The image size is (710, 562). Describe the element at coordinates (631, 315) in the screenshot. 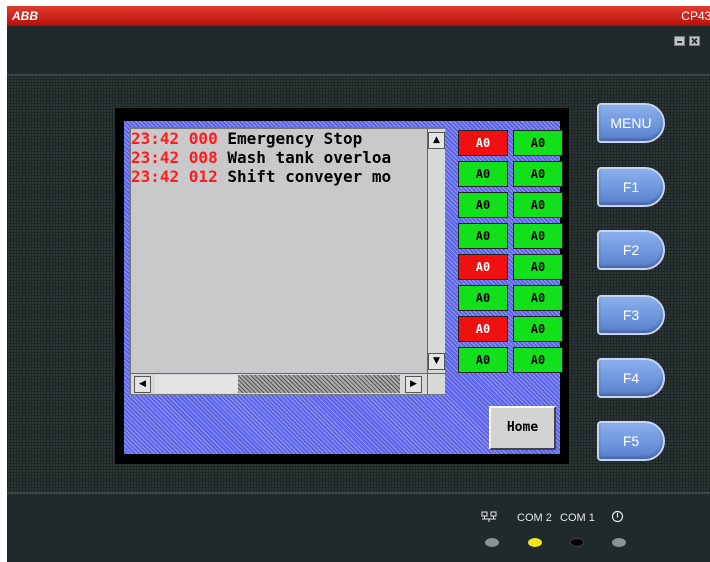

I see `f3-button: F3` at that location.